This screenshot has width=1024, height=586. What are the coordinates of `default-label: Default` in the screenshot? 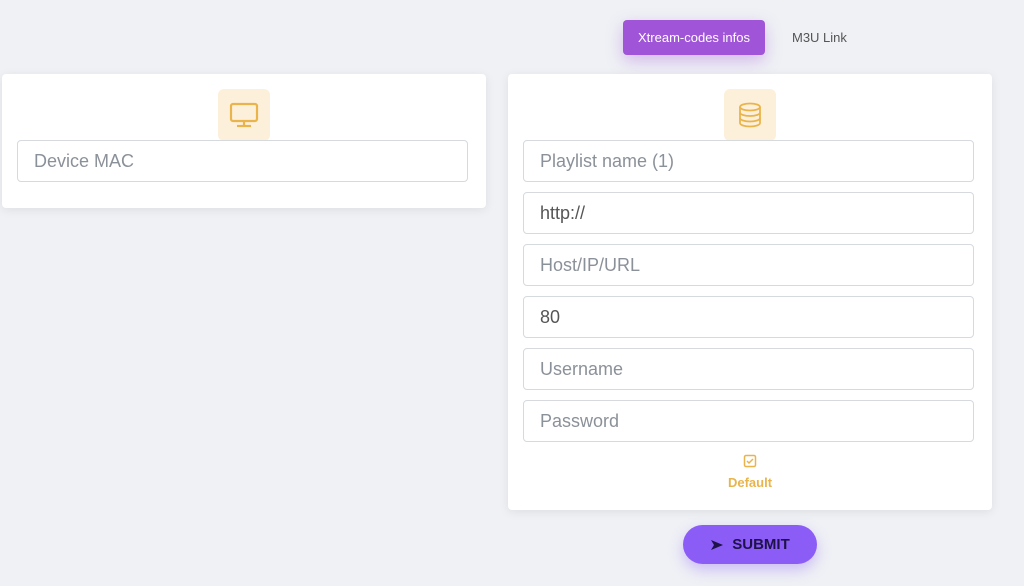 It's located at (750, 482).